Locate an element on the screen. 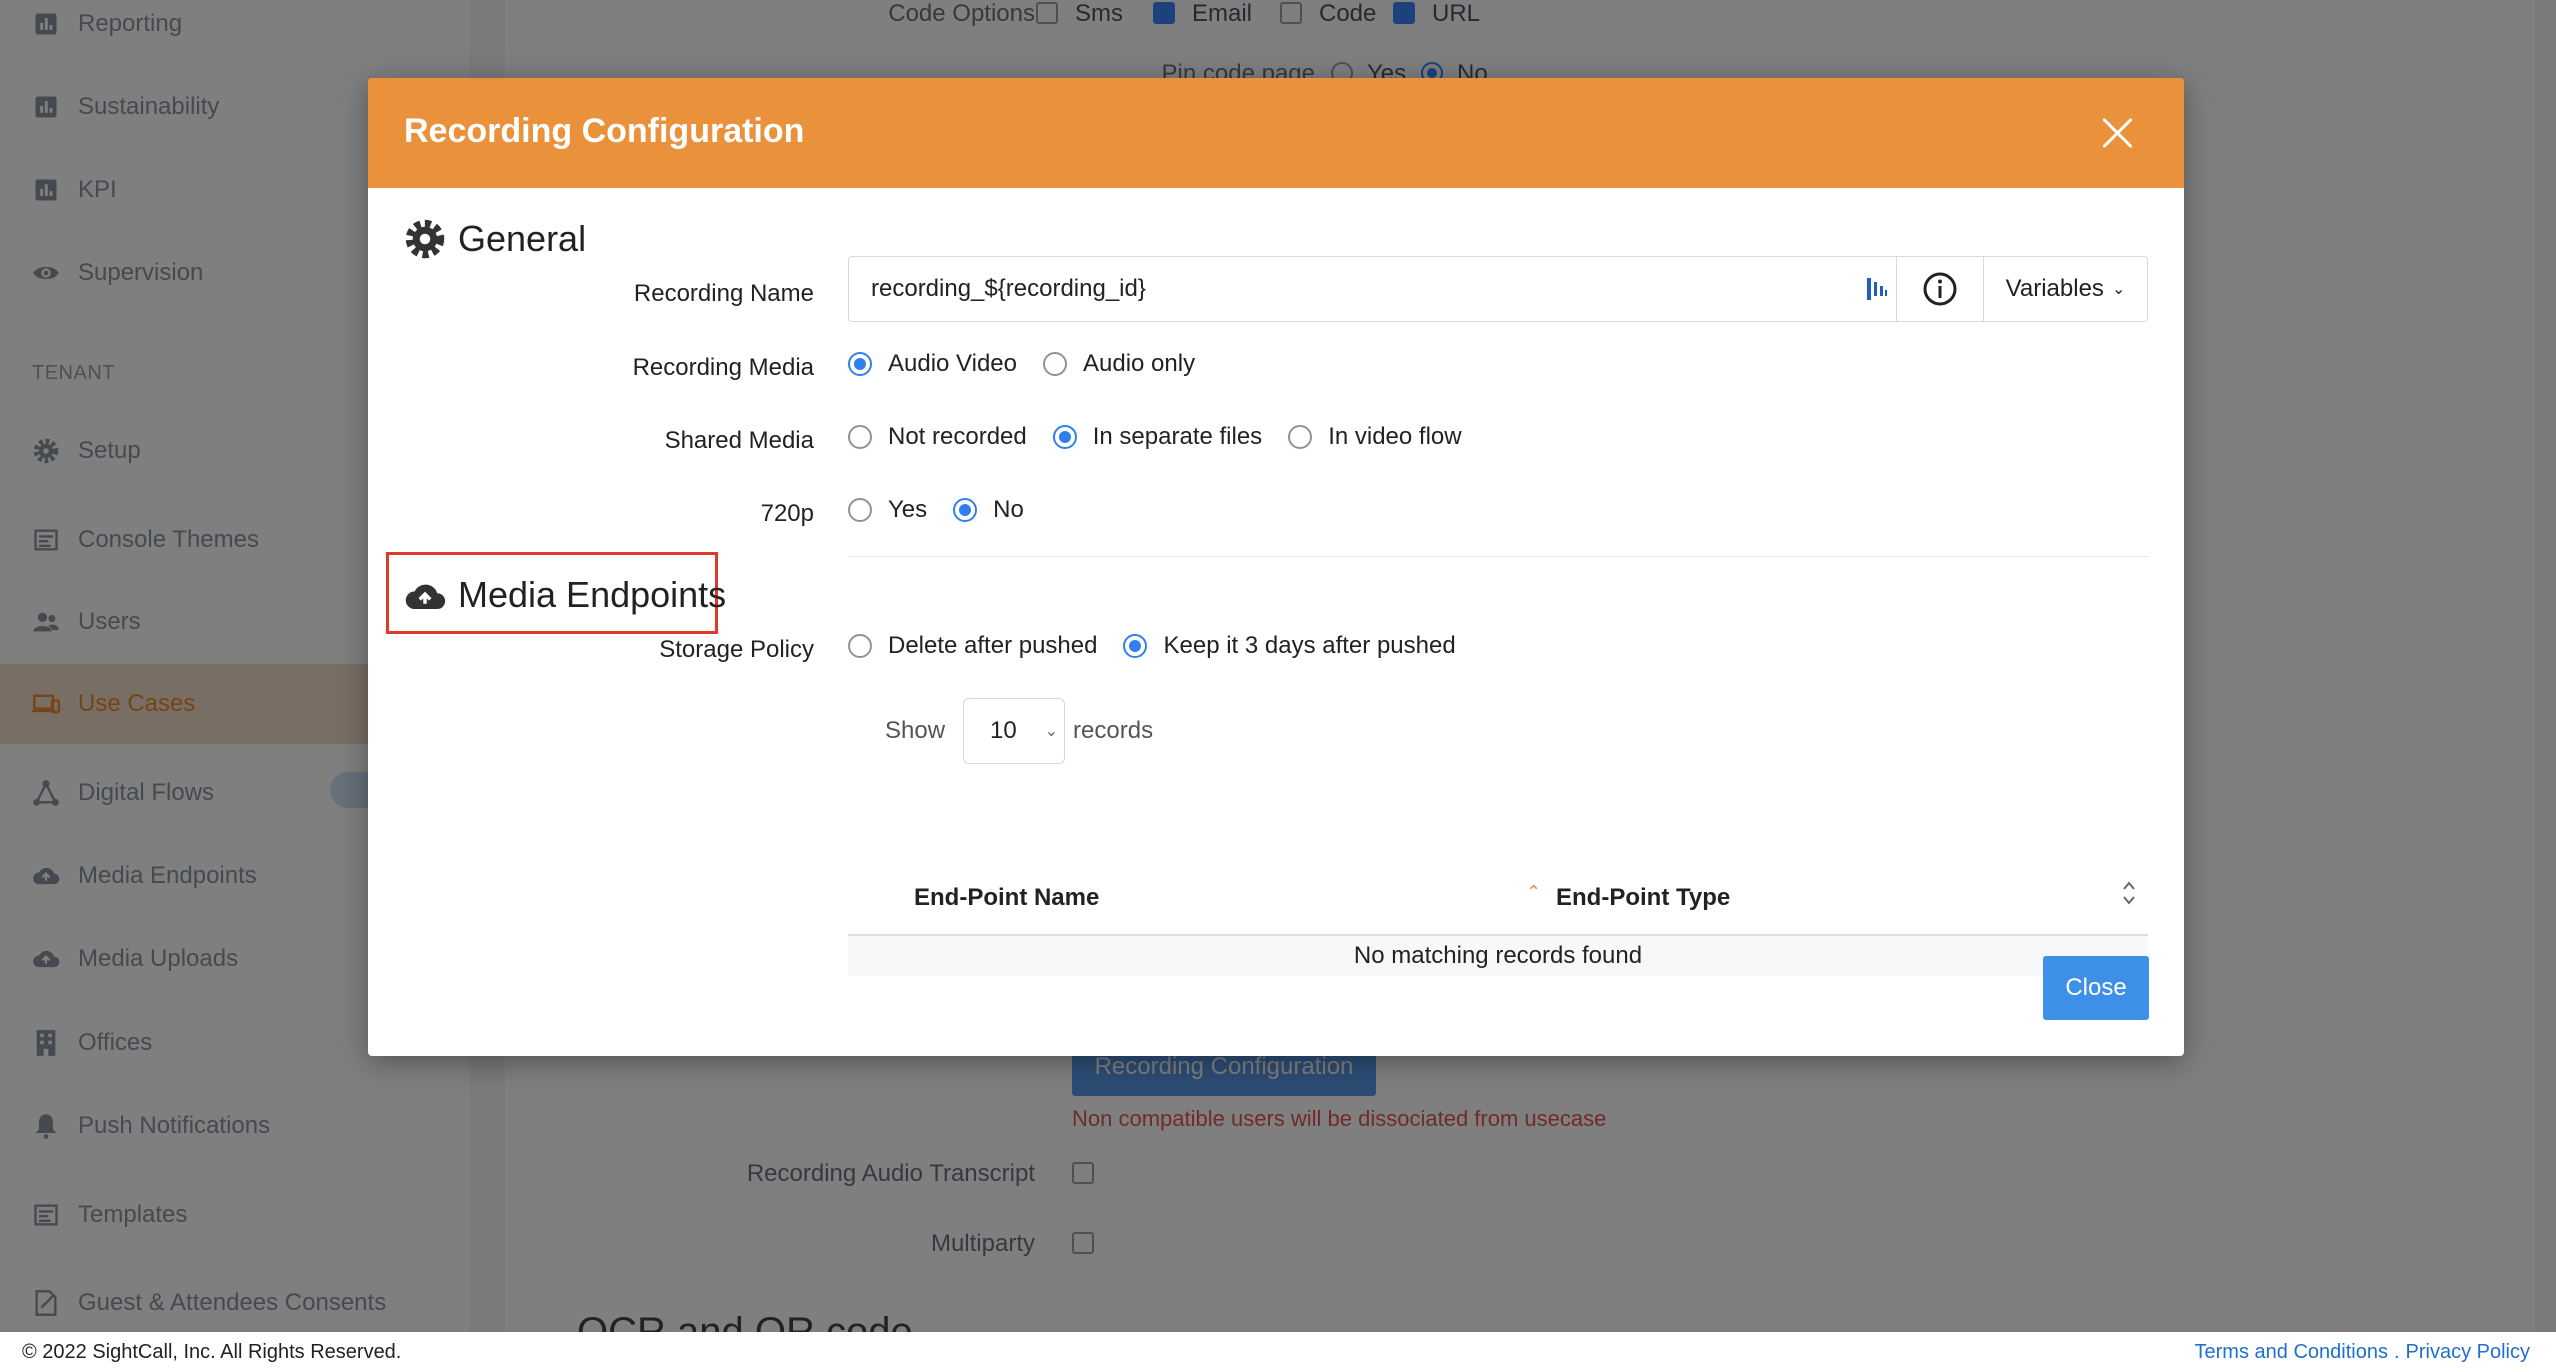 The width and height of the screenshot is (2556, 1372). info-icon is located at coordinates (1940, 289).